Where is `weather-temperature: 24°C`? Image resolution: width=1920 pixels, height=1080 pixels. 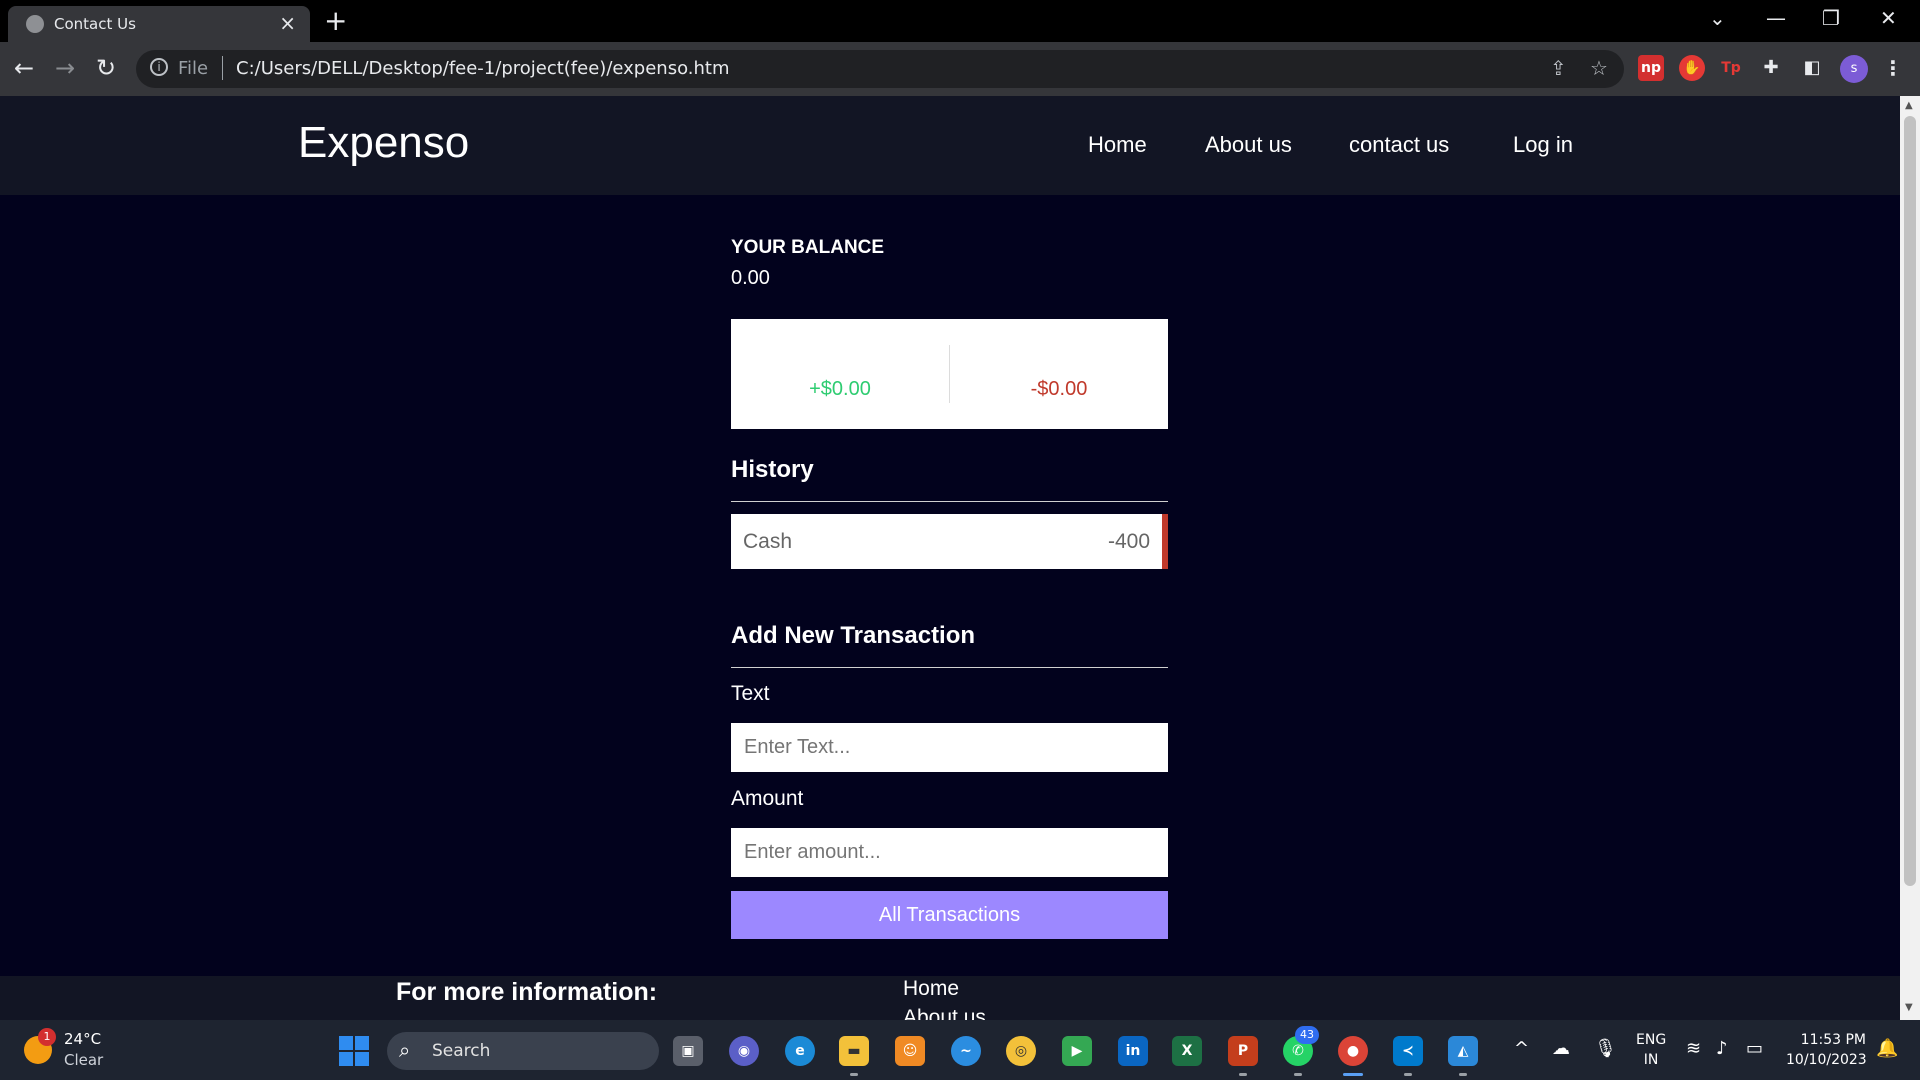 weather-temperature: 24°C is located at coordinates (82, 1039).